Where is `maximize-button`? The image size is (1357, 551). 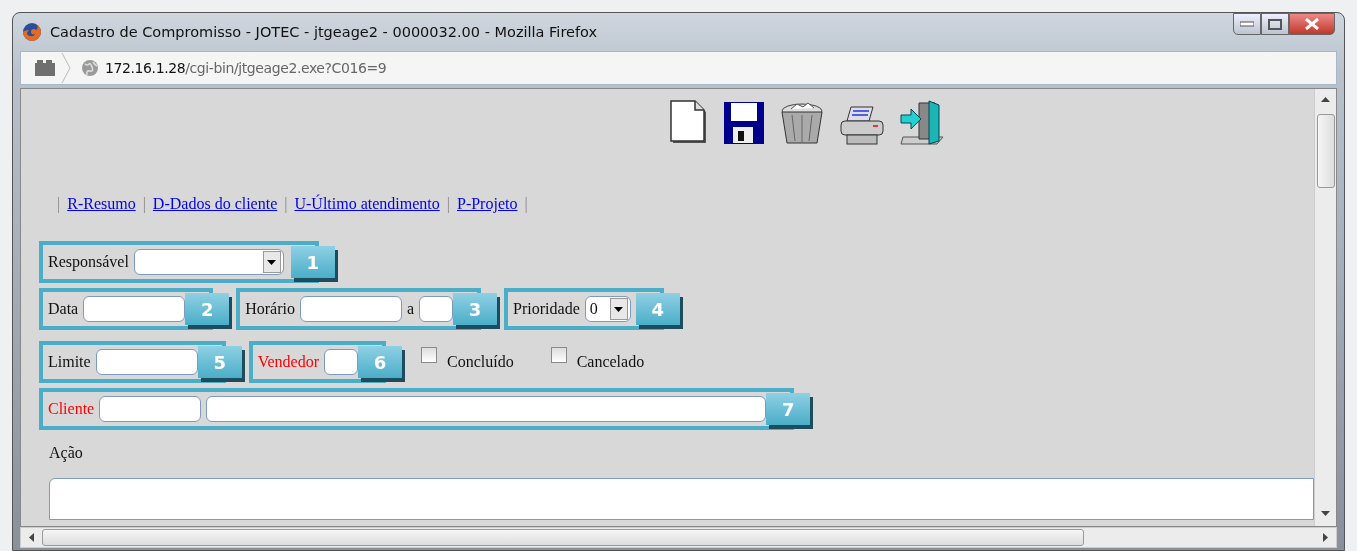 maximize-button is located at coordinates (1275, 24).